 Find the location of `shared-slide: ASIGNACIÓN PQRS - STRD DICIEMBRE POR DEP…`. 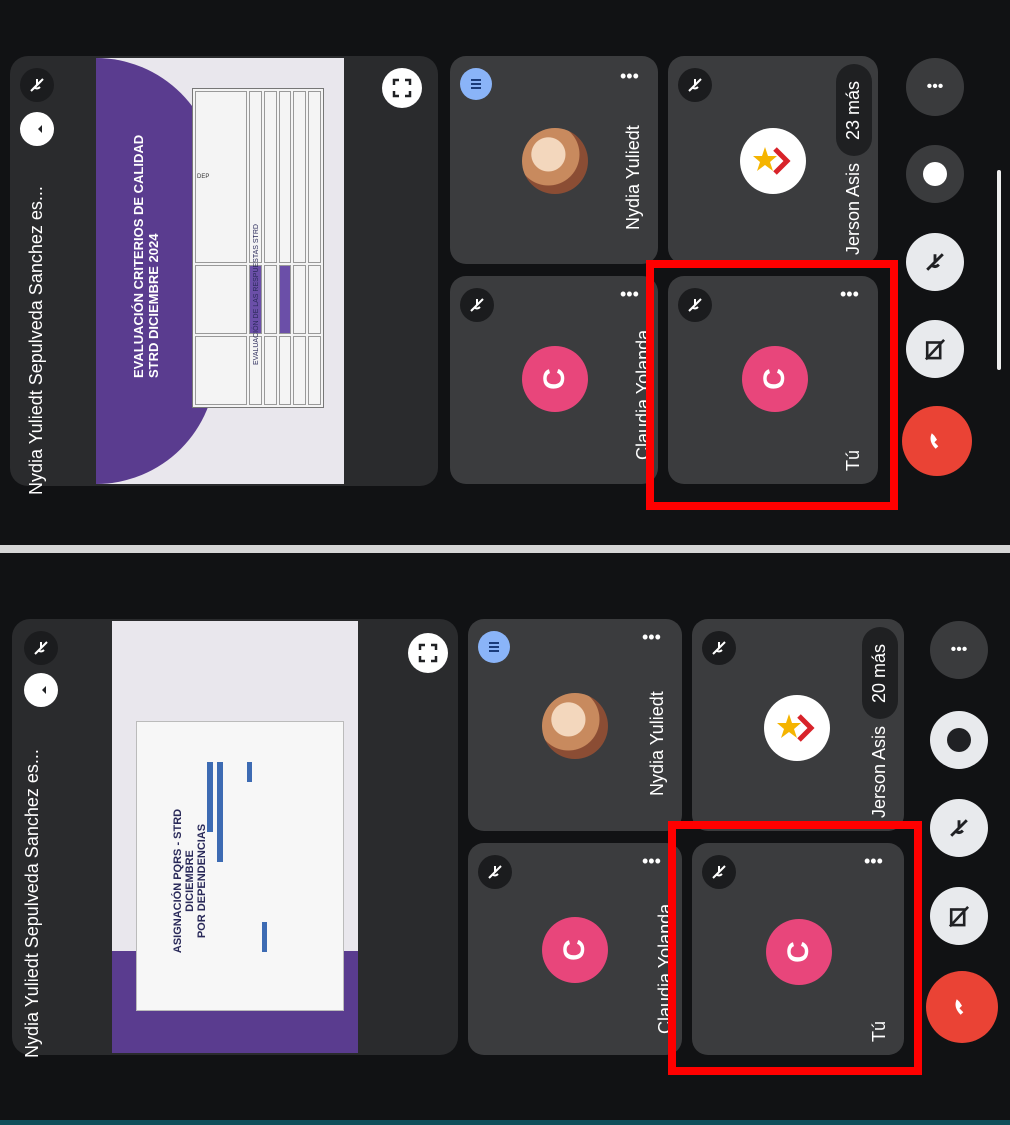

shared-slide: ASIGNACIÓN PQRS - STRD DICIEMBRE POR DEP… is located at coordinates (235, 837).